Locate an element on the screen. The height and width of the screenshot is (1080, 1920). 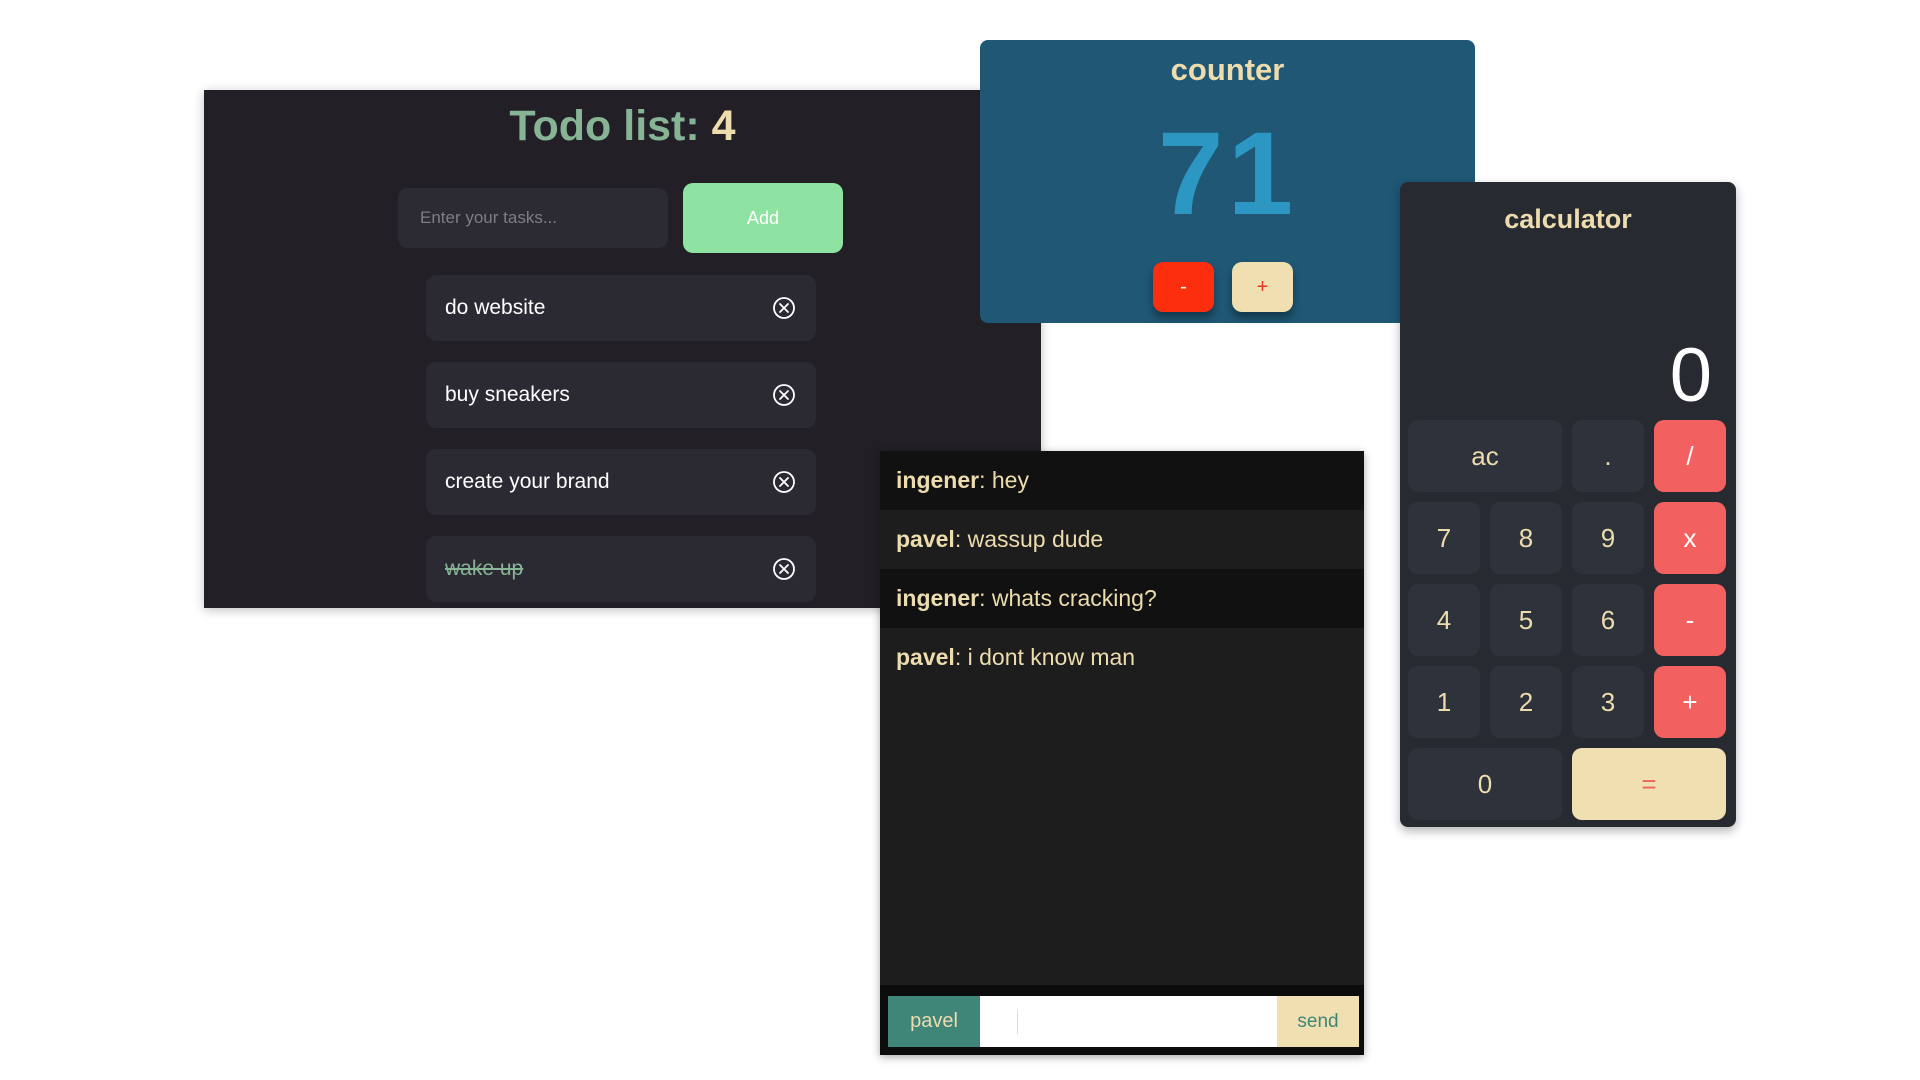
subtract-button: - is located at coordinates (1690, 620).